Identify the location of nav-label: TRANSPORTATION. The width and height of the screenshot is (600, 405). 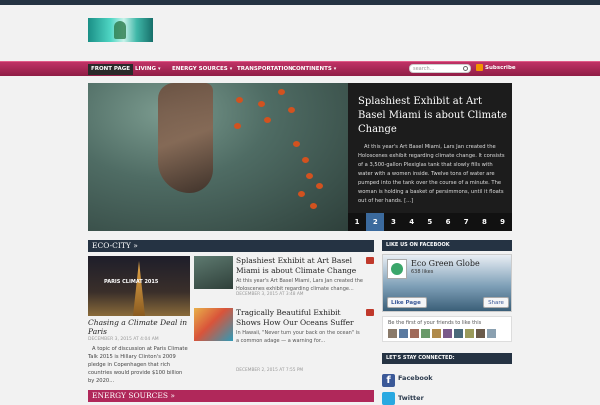
(265, 69).